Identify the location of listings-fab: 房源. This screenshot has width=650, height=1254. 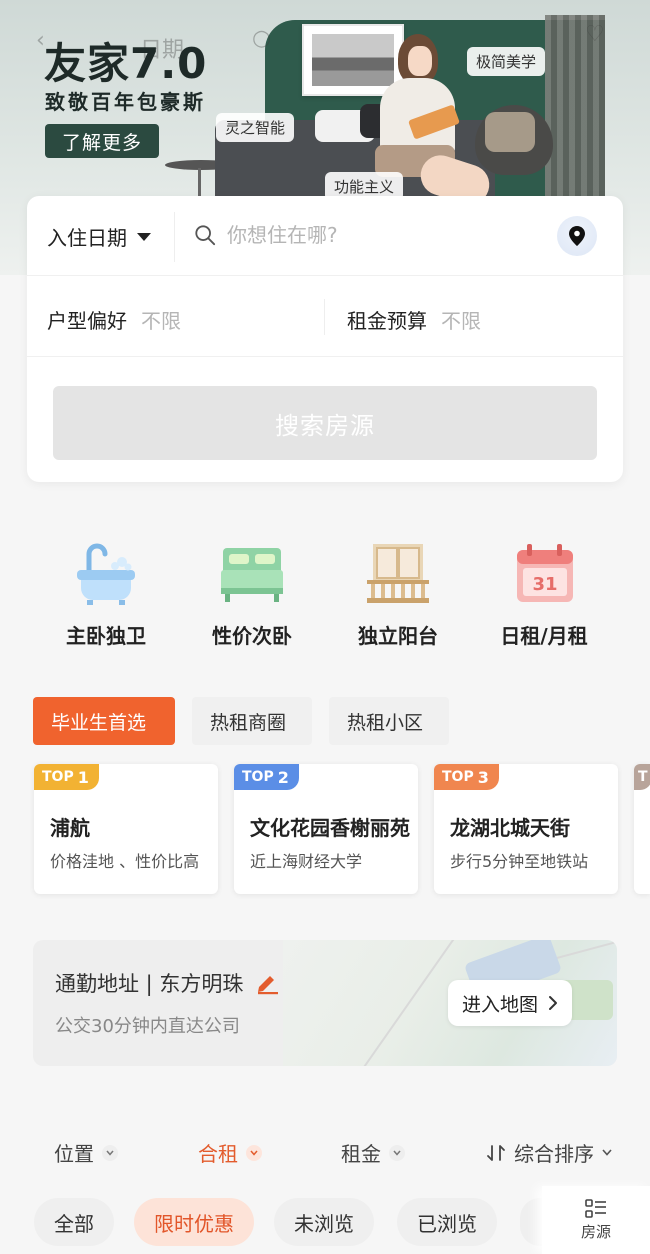
(596, 1220).